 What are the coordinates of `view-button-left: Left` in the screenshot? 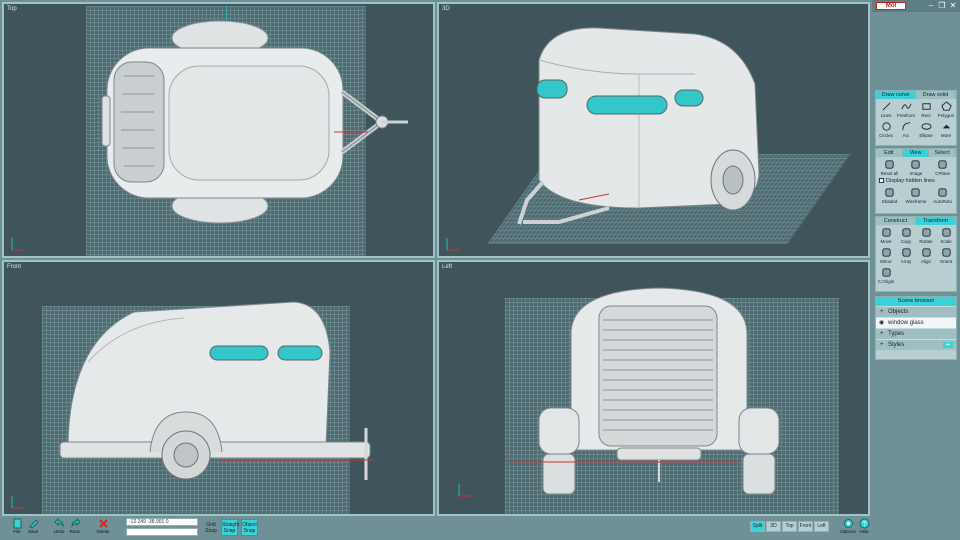 It's located at (821, 526).